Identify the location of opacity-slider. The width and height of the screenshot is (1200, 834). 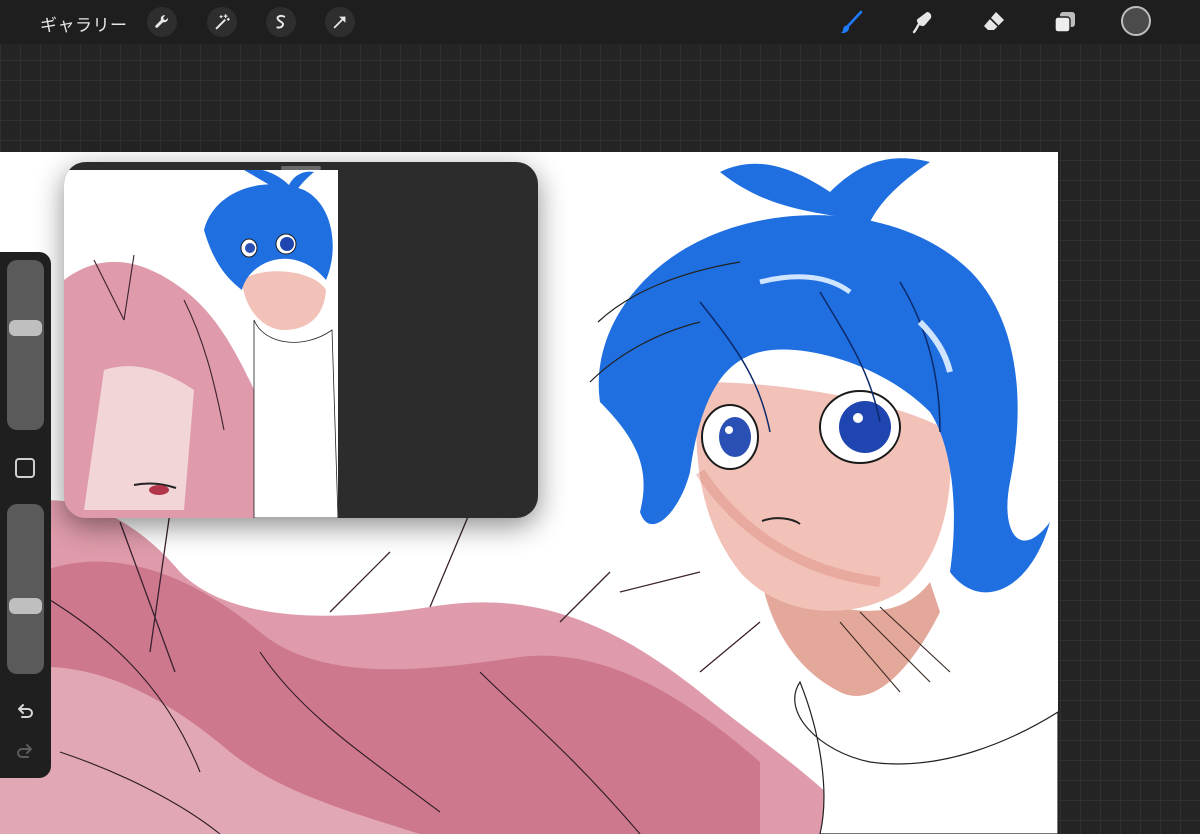
(25, 589).